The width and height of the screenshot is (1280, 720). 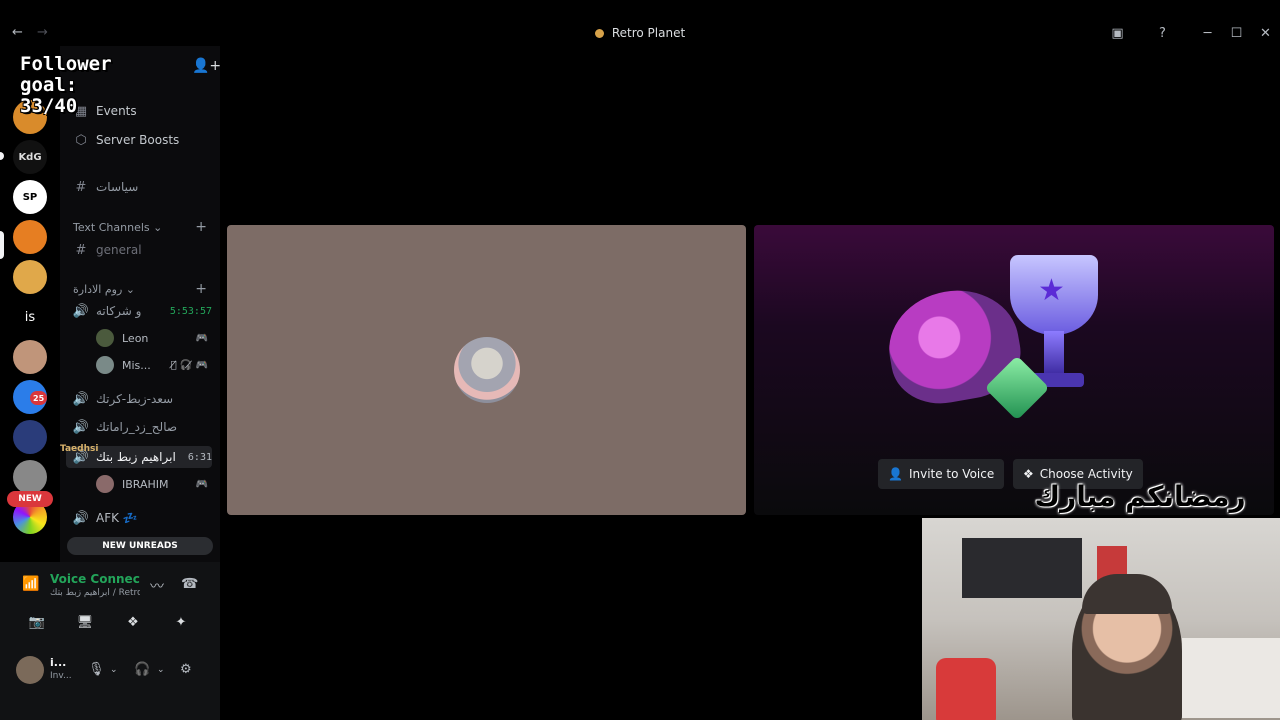 What do you see at coordinates (136, 457) in the screenshot?
I see `voice-channel-4-label: ابراهيم زبط بتك` at bounding box center [136, 457].